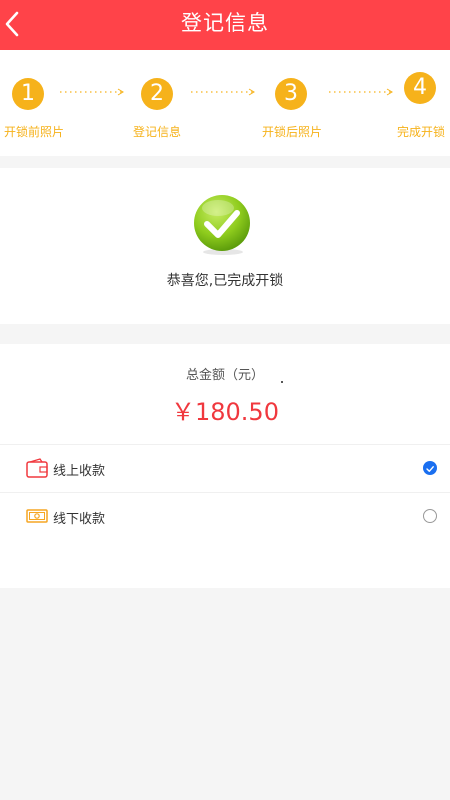 The height and width of the screenshot is (800, 450). What do you see at coordinates (37, 516) in the screenshot?
I see `cash-icon` at bounding box center [37, 516].